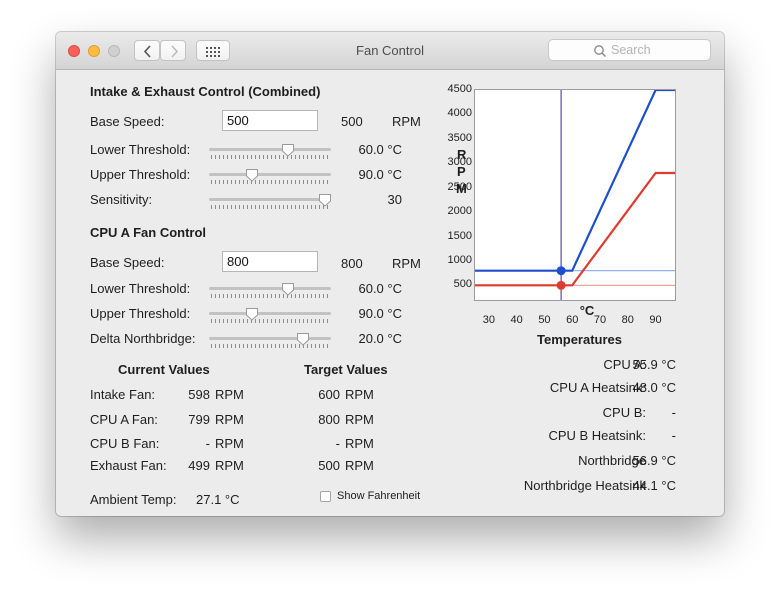 The height and width of the screenshot is (596, 780). Describe the element at coordinates (380, 338) in the screenshot. I see `delta-northbridge-value: 20.0 °C` at that location.